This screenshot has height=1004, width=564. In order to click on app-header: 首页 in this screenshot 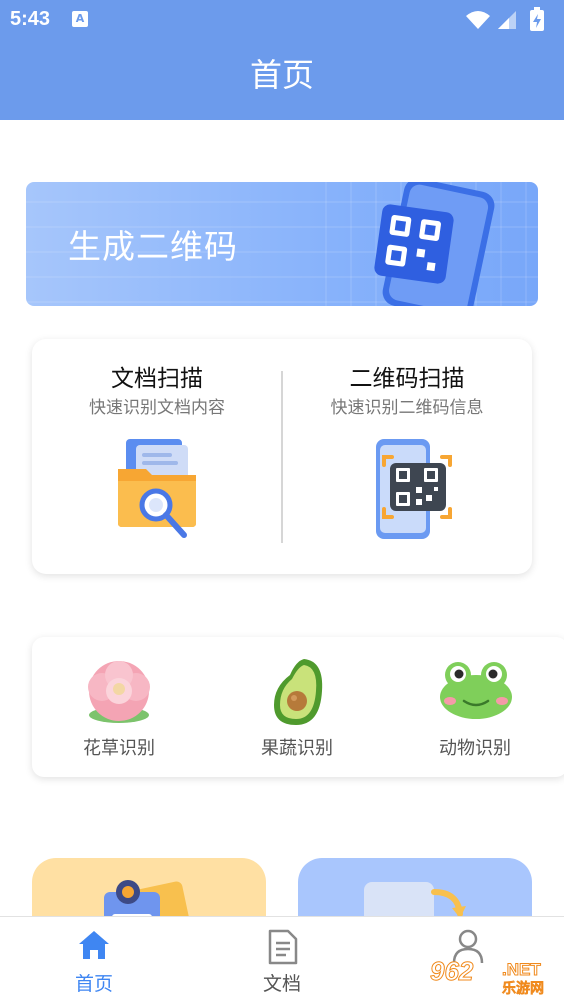, I will do `click(282, 80)`.